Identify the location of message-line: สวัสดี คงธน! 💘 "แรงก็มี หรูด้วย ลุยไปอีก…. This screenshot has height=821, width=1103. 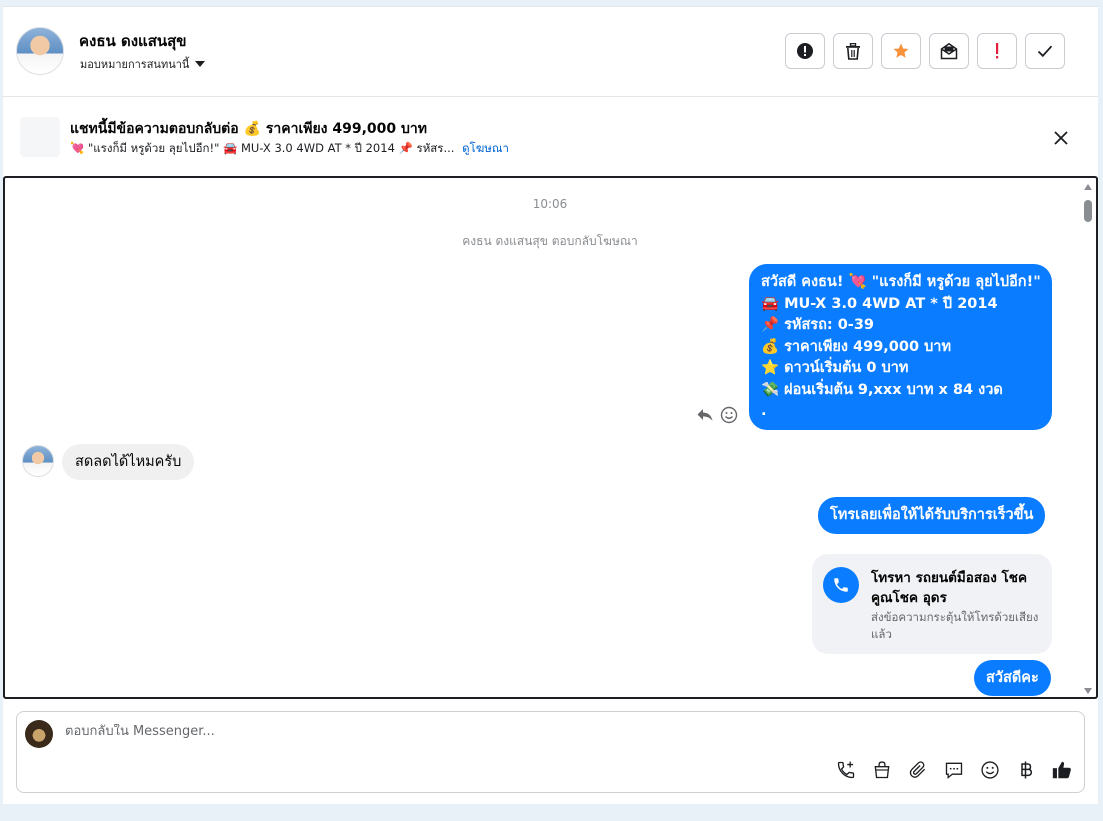
(901, 282).